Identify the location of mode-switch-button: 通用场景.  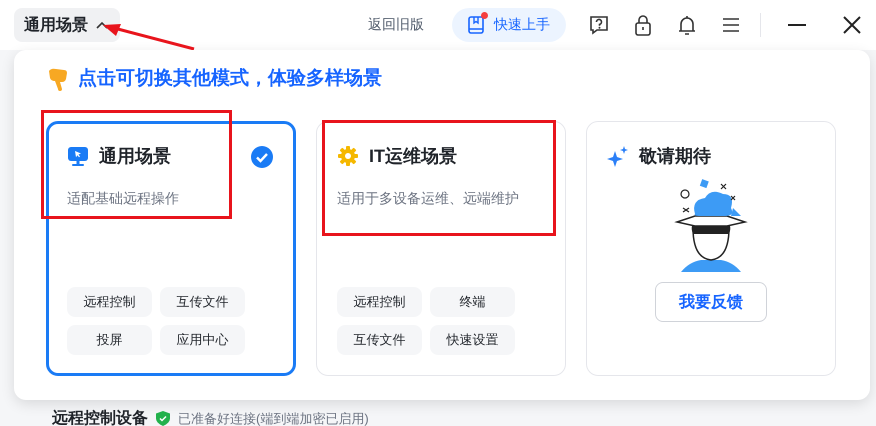
(67, 25).